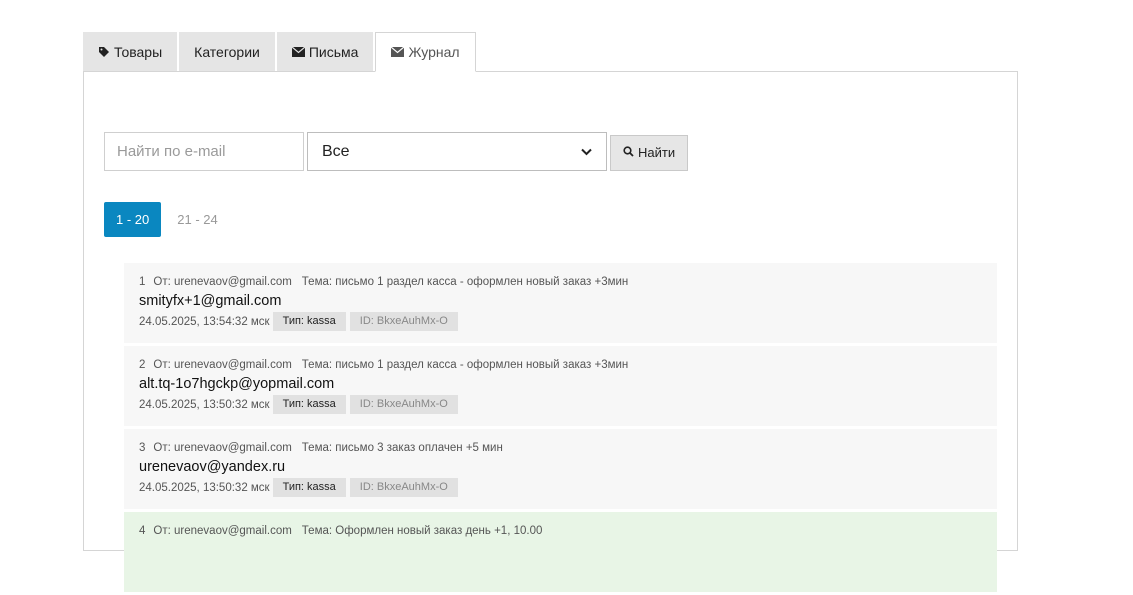 Image resolution: width=1133 pixels, height=595 pixels. I want to click on type-filter-select: Все, so click(457, 151).